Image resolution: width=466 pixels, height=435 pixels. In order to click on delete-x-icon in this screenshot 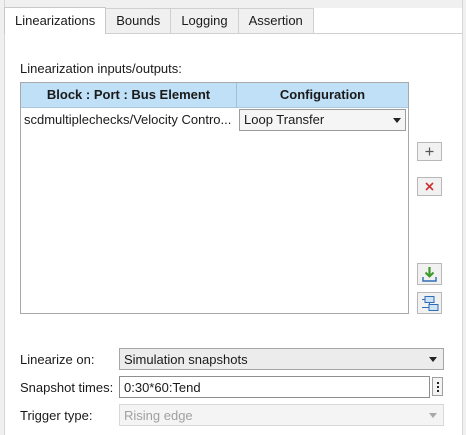, I will do `click(429, 186)`.